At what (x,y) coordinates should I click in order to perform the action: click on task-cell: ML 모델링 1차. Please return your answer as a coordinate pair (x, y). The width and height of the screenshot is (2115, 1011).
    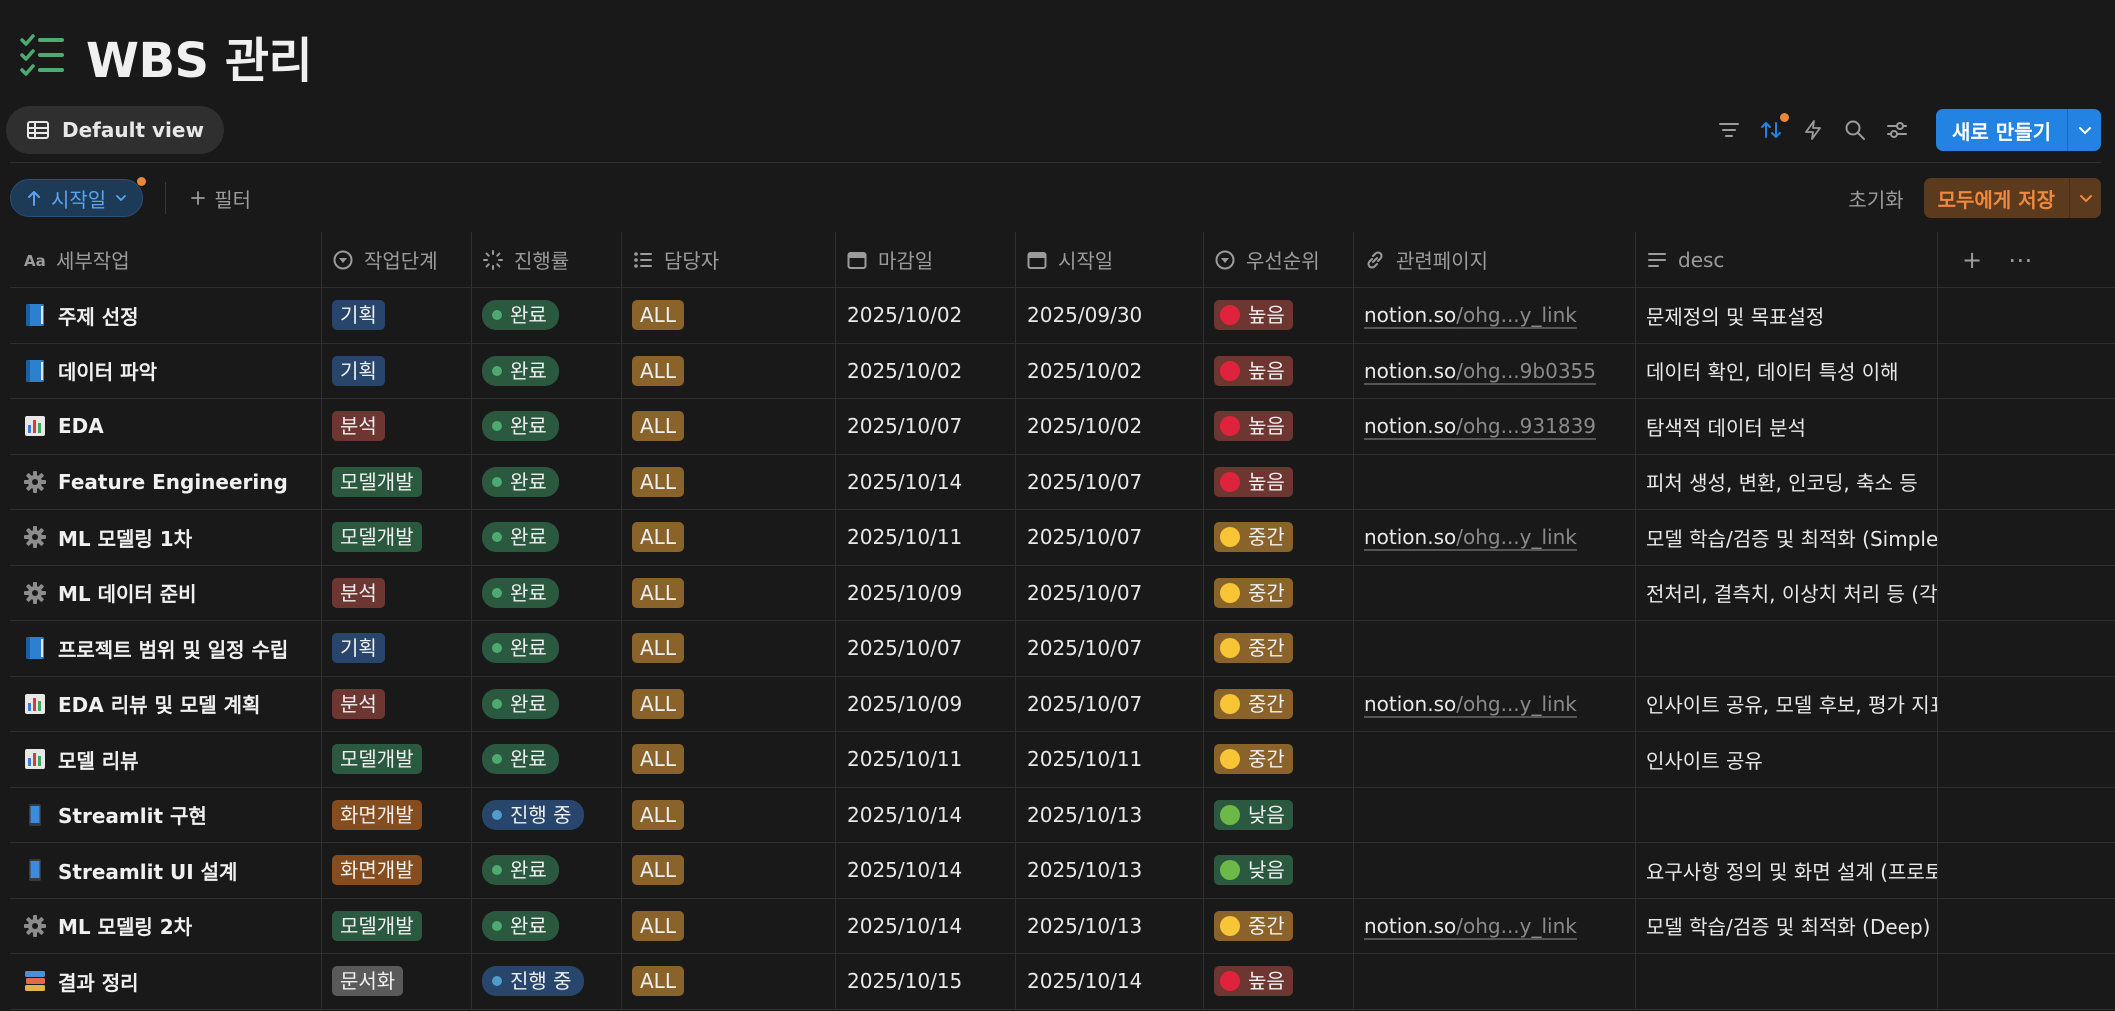
    Looking at the image, I should click on (166, 537).